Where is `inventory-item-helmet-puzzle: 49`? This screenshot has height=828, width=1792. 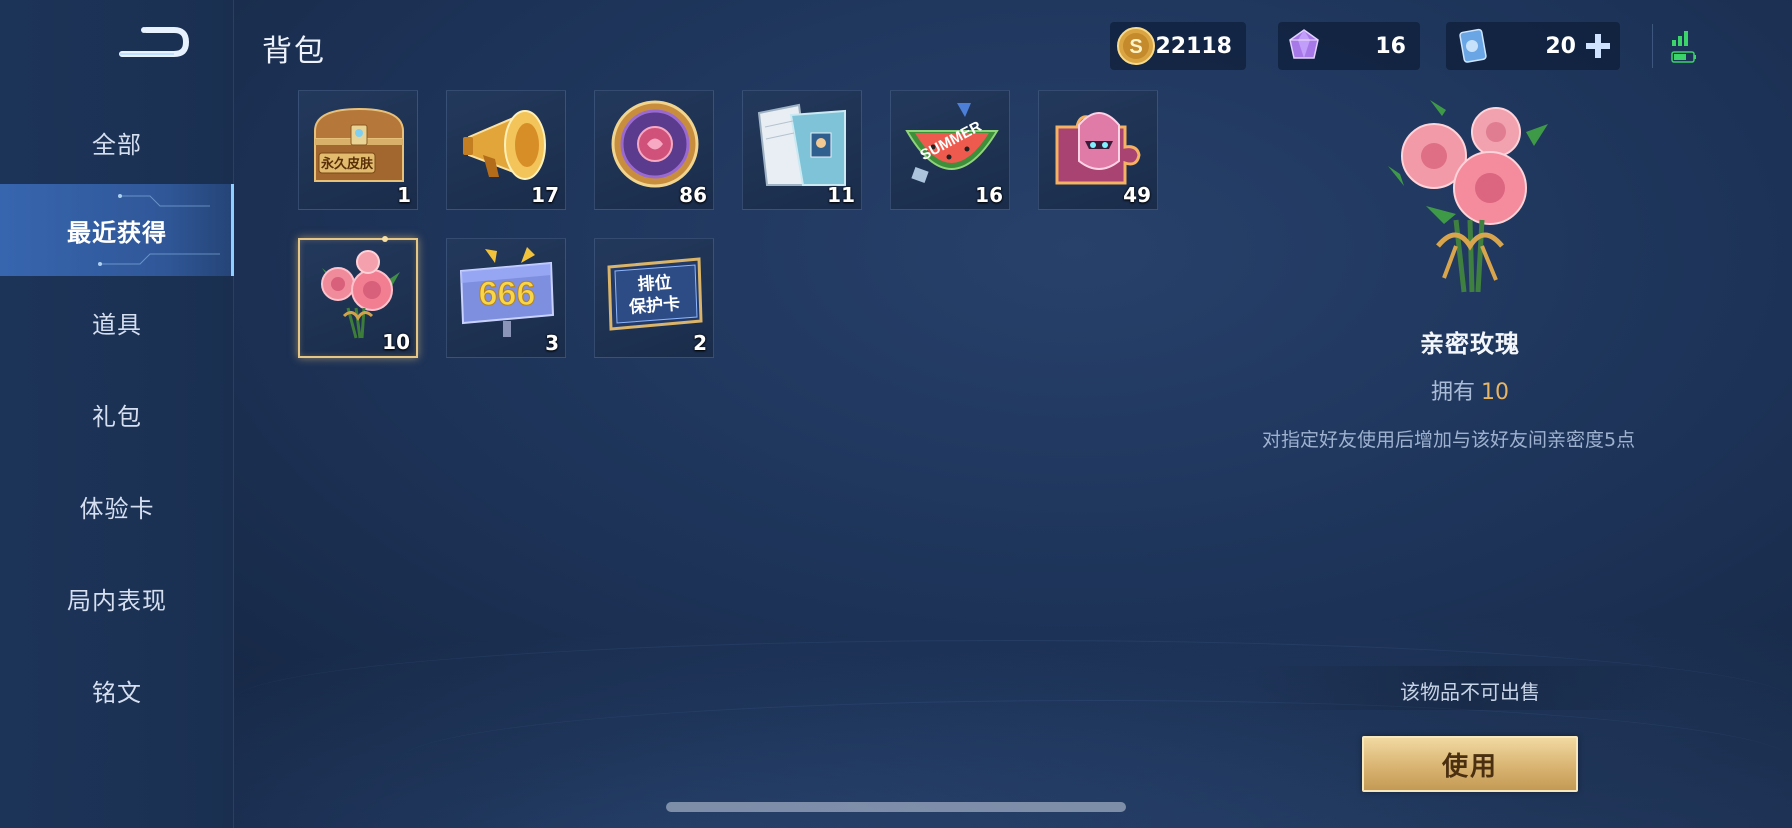
inventory-item-helmet-puzzle: 49 is located at coordinates (1098, 150).